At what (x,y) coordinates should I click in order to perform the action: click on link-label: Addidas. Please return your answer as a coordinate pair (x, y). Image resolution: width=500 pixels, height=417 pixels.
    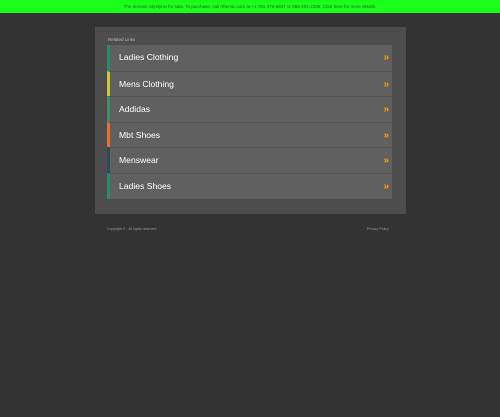
    Looking at the image, I should click on (134, 109).